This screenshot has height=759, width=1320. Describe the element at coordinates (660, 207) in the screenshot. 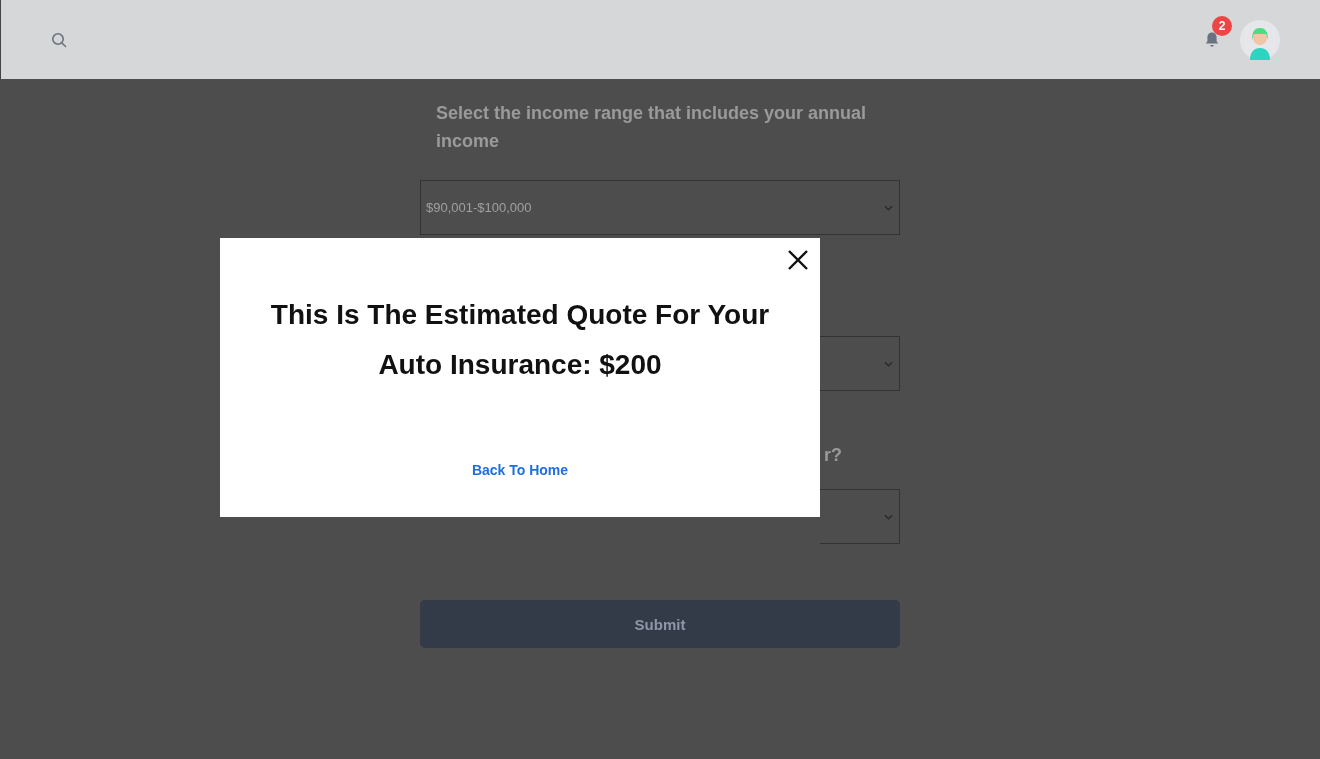

I see `dropdown-field: $90,001-$100,000` at that location.